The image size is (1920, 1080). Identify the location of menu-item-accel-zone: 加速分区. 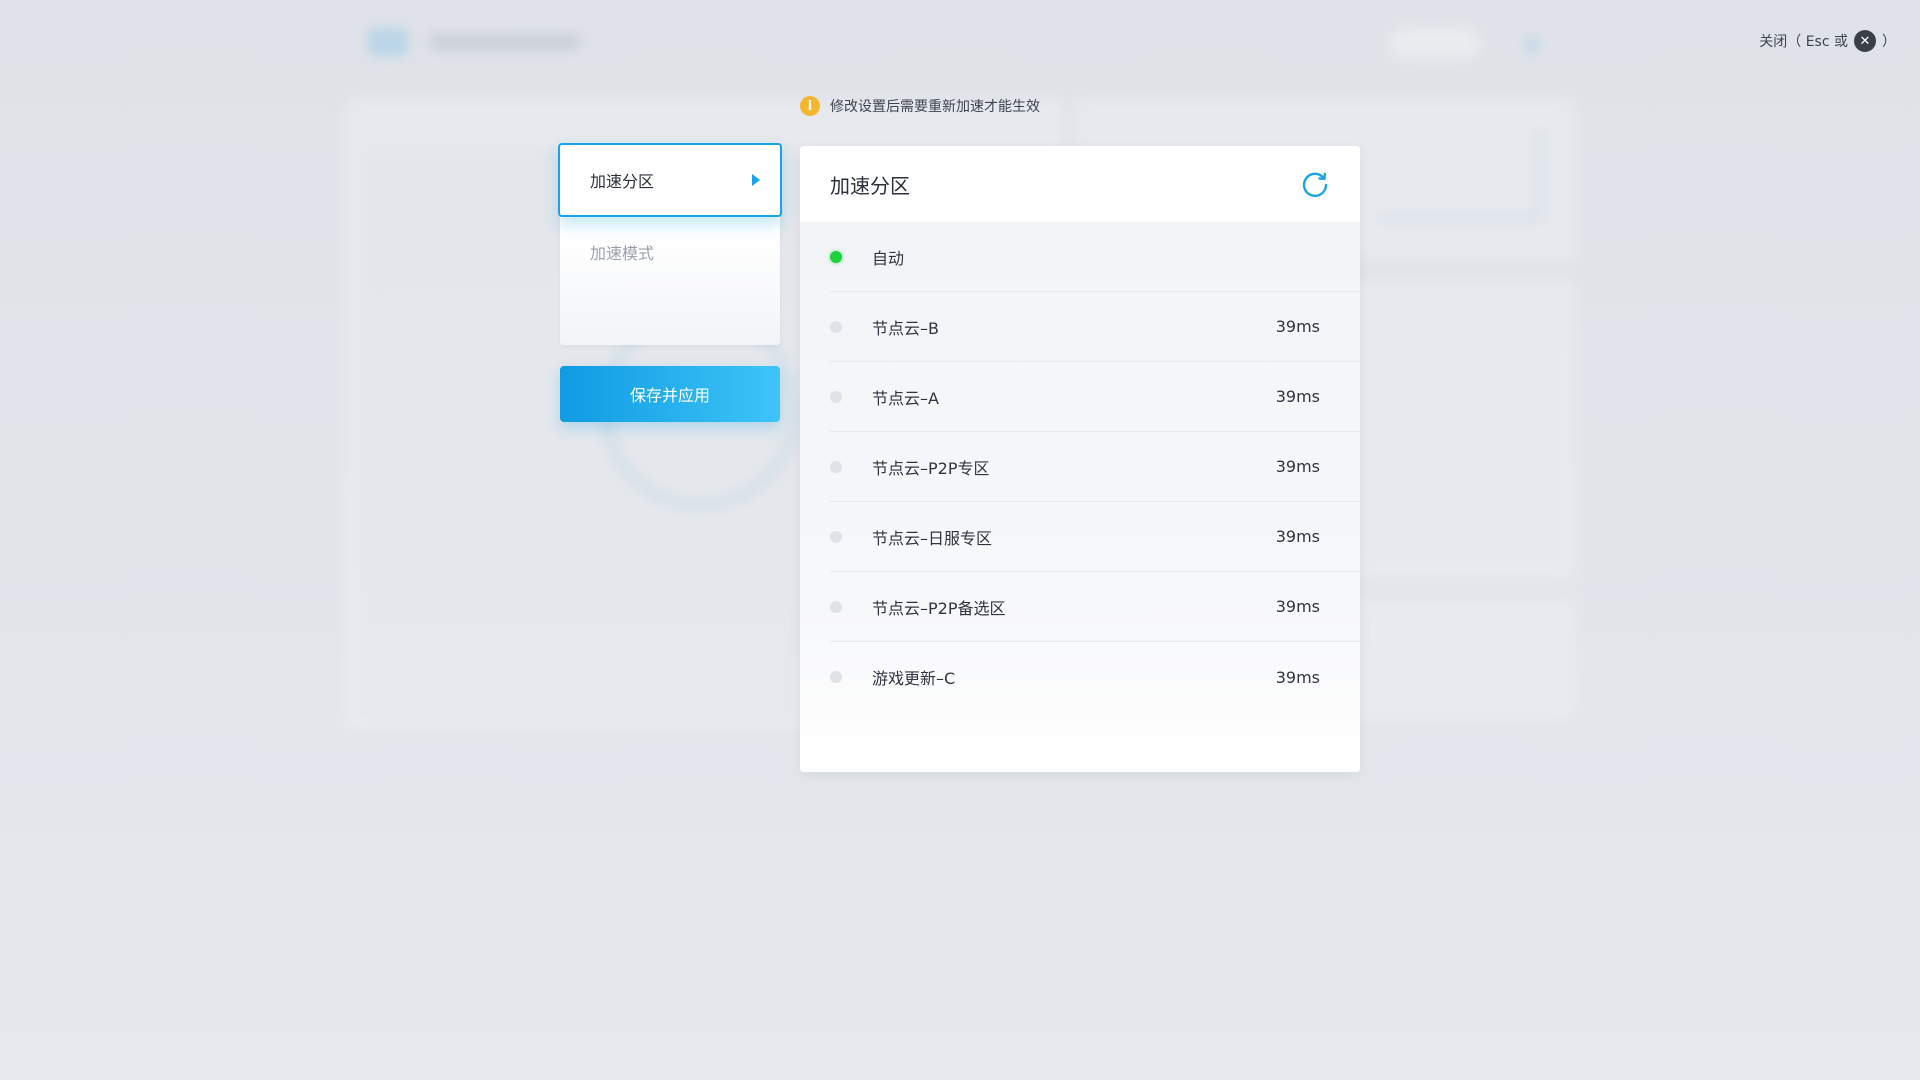
(670, 180).